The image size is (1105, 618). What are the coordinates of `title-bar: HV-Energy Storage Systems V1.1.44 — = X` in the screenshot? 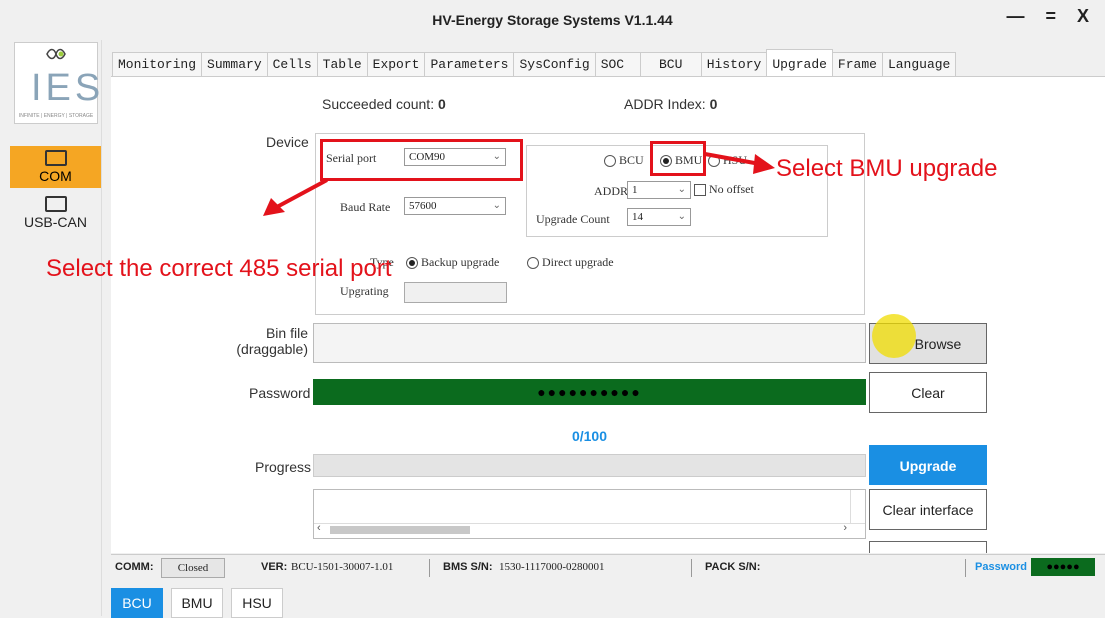 It's located at (552, 20).